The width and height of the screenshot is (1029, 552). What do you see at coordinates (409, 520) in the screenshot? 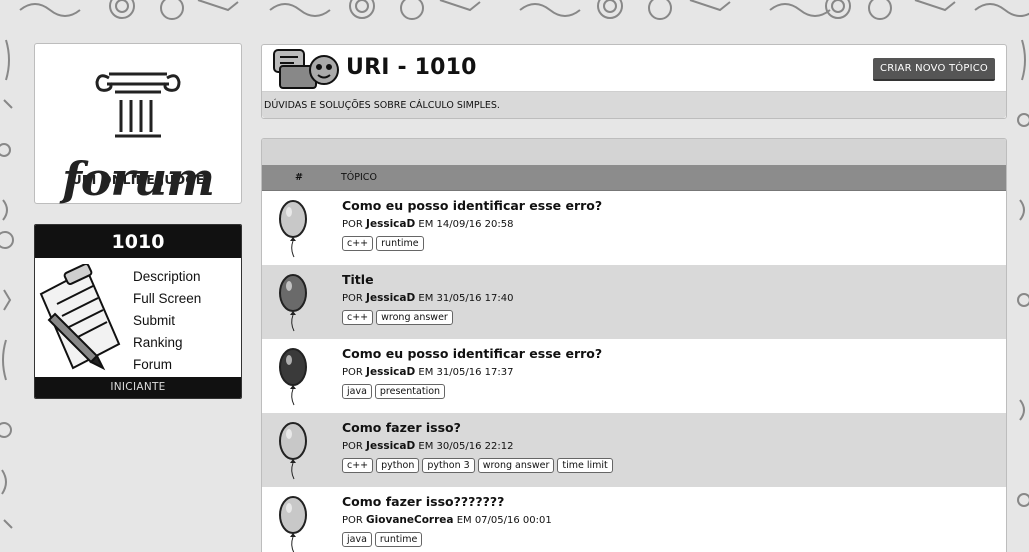
I see `topic-author: GiovaneCorrea` at bounding box center [409, 520].